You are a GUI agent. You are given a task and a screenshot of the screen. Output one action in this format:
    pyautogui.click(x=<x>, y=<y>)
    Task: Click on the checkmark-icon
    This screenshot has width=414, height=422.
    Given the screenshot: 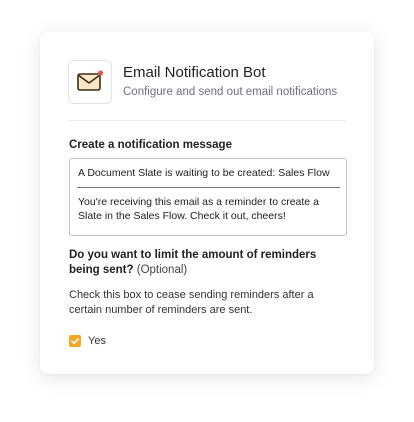 What is the action you would take?
    pyautogui.click(x=75, y=341)
    